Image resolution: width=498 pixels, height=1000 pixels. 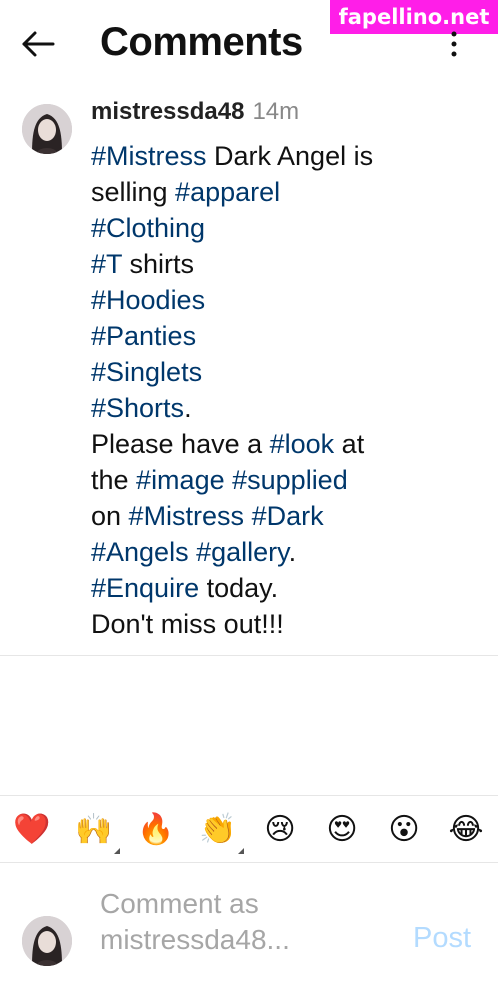 I want to click on comment-text-segment: at, so click(x=349, y=444).